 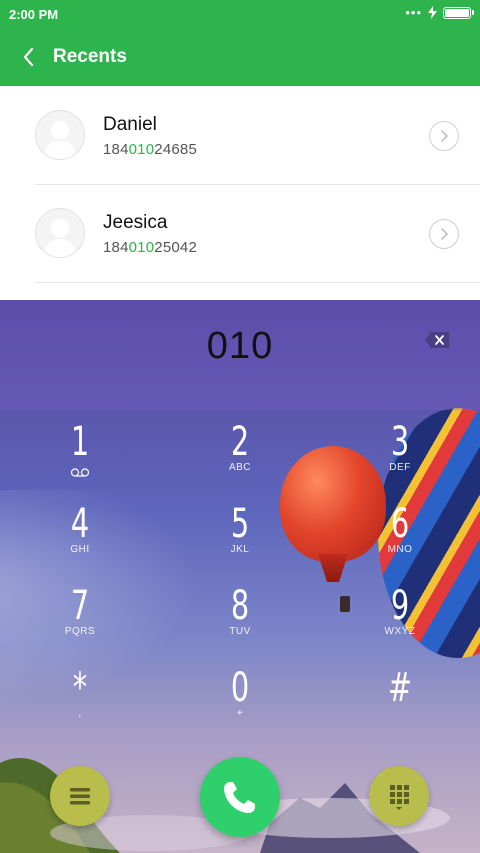 I want to click on key-digit: 5, so click(x=240, y=524).